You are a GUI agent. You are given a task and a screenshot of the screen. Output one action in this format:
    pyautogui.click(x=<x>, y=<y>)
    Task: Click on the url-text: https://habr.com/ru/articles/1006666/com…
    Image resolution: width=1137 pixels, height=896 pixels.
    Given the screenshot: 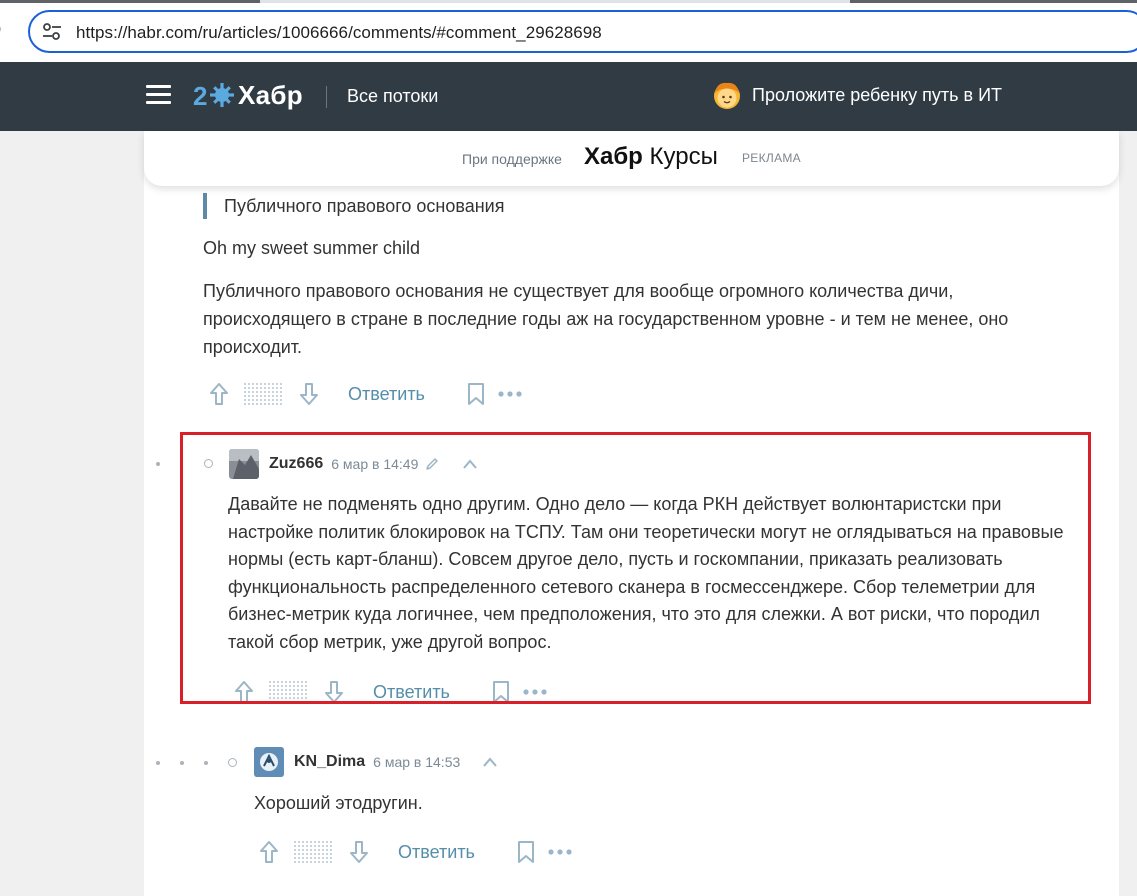 What is the action you would take?
    pyautogui.click(x=339, y=33)
    